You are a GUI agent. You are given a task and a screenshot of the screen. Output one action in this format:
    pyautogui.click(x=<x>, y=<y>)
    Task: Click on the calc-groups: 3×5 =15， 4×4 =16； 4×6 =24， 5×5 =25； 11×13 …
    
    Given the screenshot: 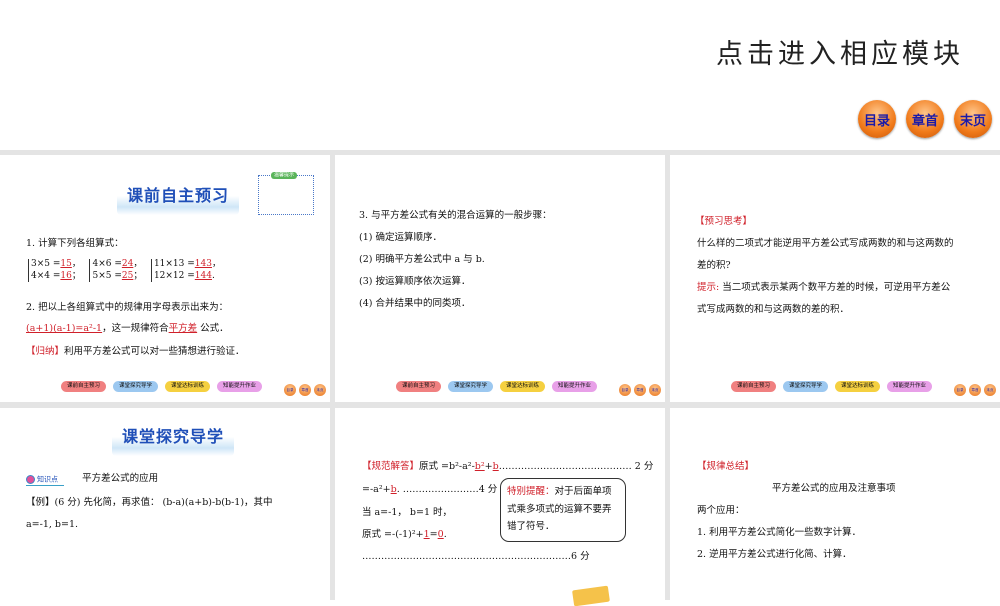 What is the action you would take?
    pyautogui.click(x=124, y=271)
    